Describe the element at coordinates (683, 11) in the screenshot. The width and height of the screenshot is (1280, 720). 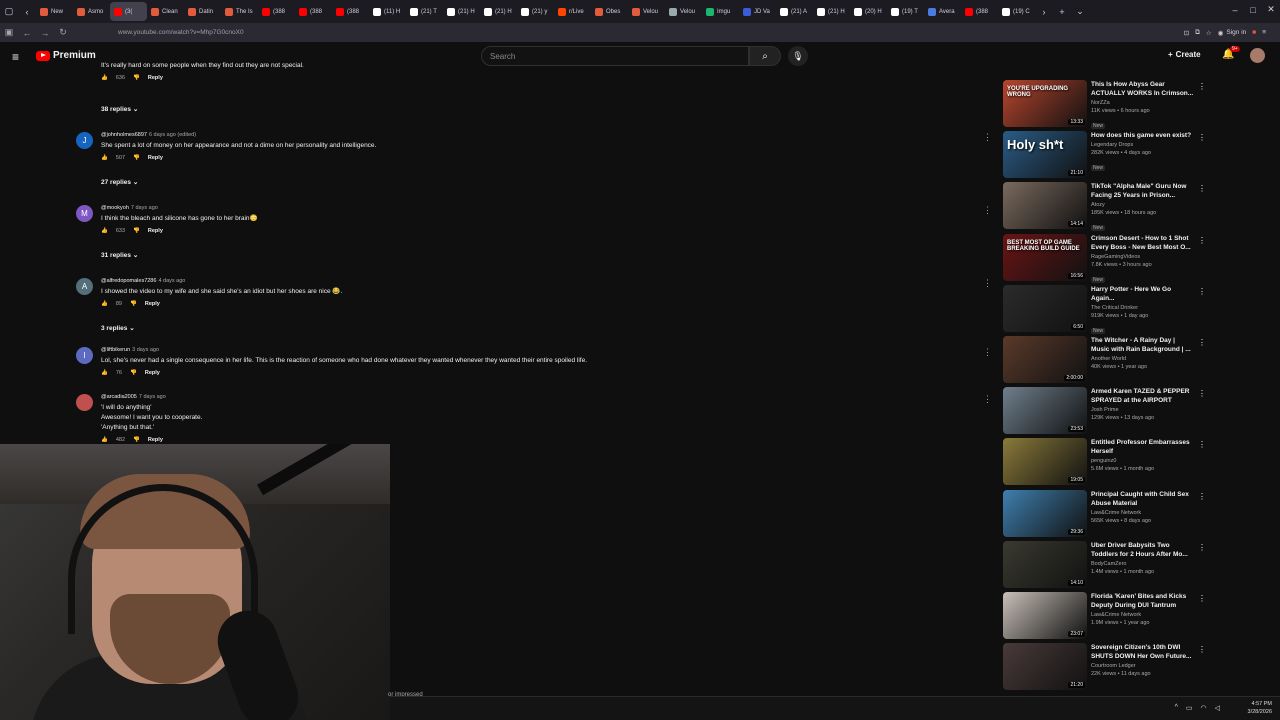
I see `browser-tab: Velou` at that location.